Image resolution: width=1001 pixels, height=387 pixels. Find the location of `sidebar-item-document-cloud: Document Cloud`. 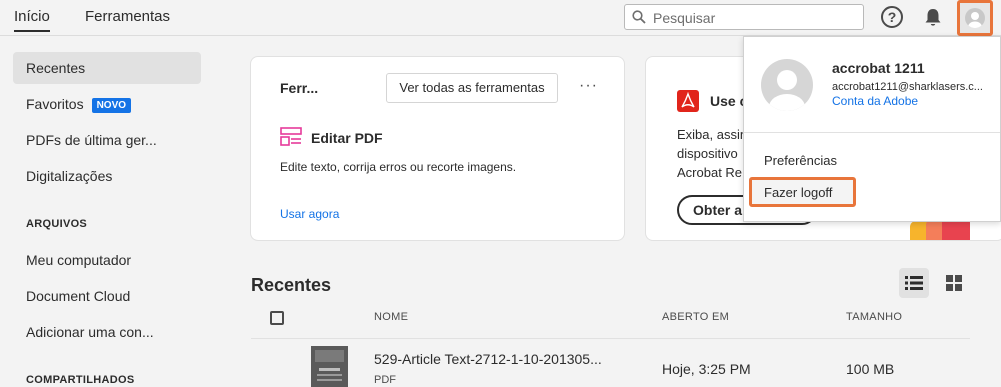

sidebar-item-document-cloud: Document Cloud is located at coordinates (107, 296).